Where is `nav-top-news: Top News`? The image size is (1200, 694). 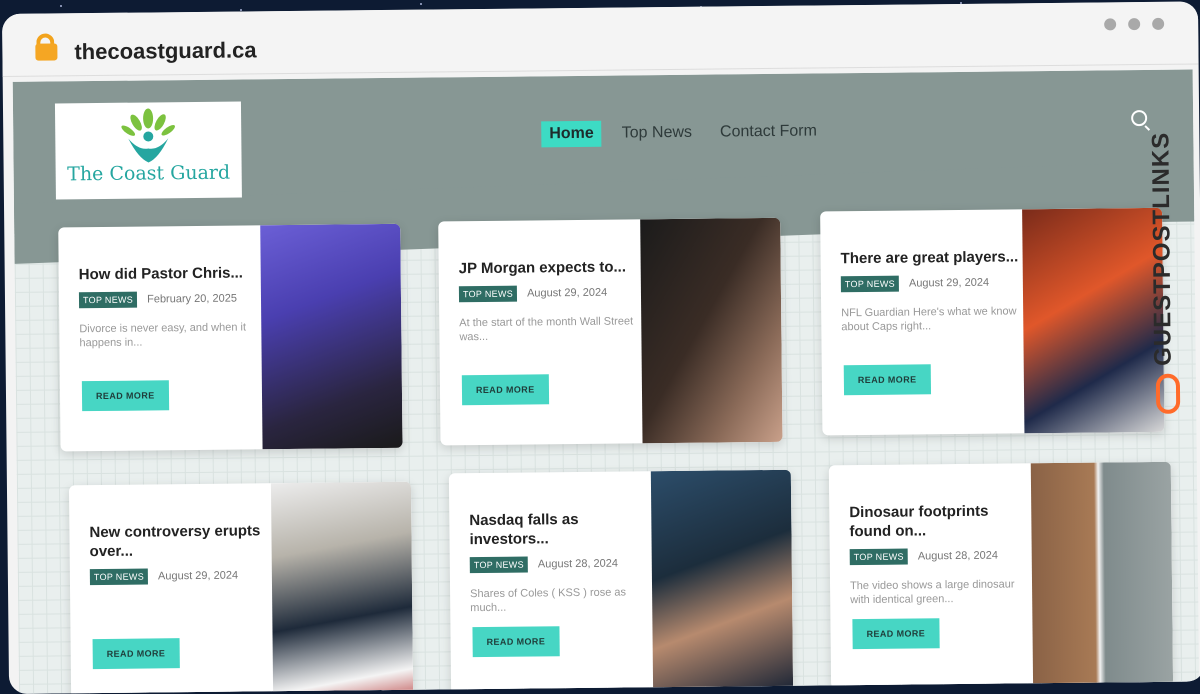
nav-top-news: Top News is located at coordinates (657, 133).